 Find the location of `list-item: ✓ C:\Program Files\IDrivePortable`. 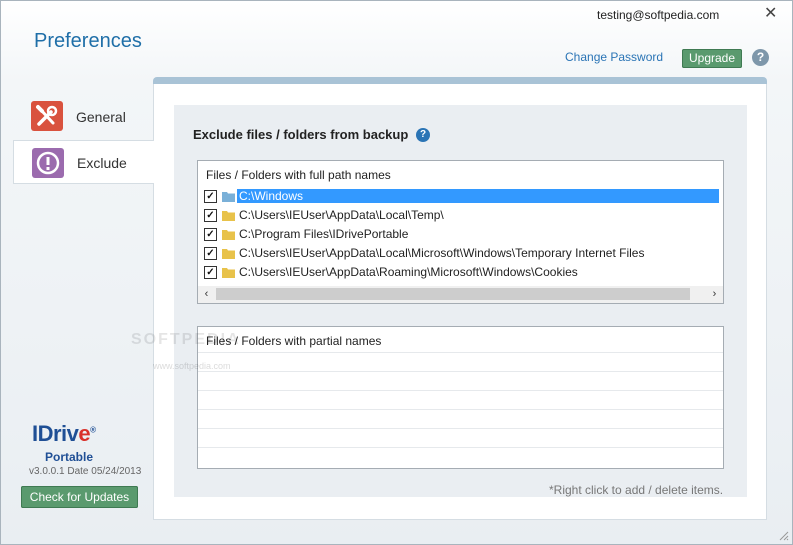

list-item: ✓ C:\Program Files\IDrivePortable is located at coordinates (460, 234).